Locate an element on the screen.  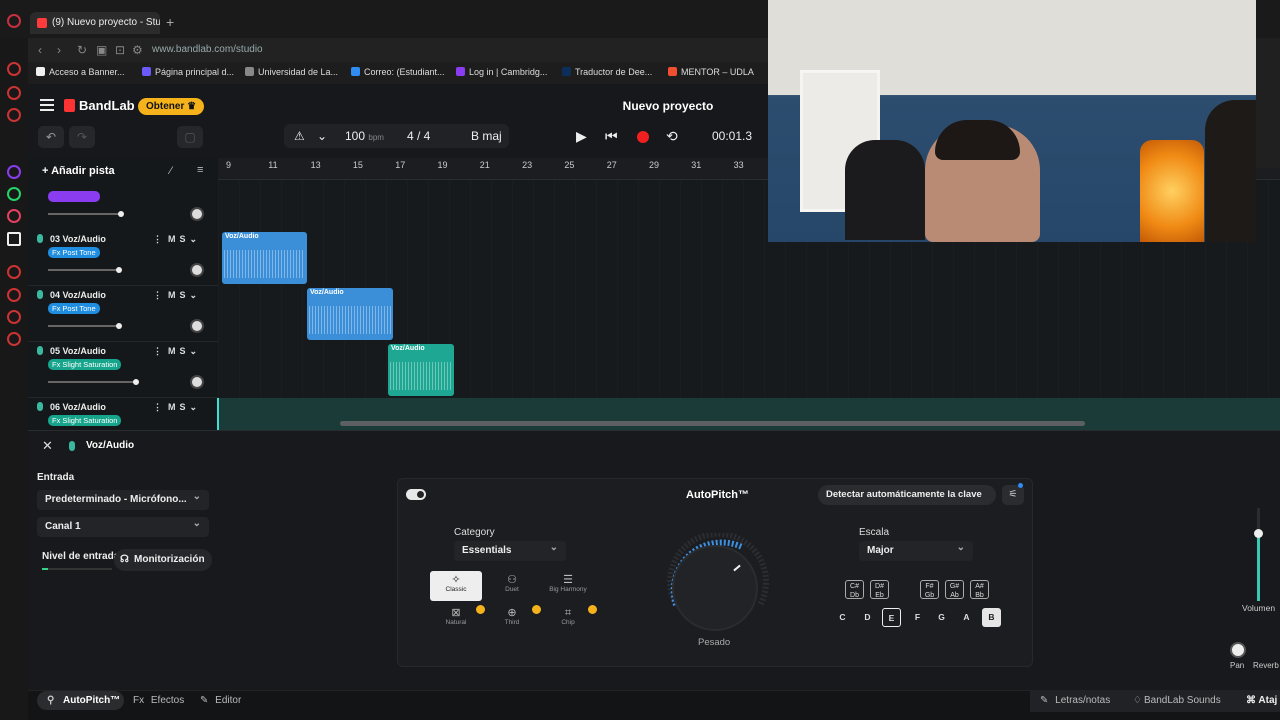
mode-big-harmony: ☰ Big Harmony is located at coordinates (568, 586).